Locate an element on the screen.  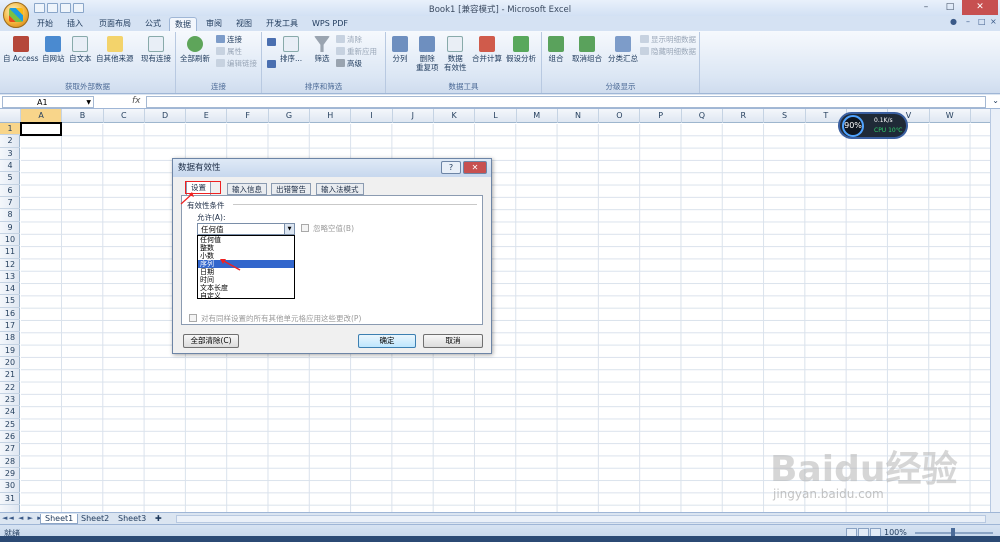
close-button: ✕ is located at coordinates (980, 7).